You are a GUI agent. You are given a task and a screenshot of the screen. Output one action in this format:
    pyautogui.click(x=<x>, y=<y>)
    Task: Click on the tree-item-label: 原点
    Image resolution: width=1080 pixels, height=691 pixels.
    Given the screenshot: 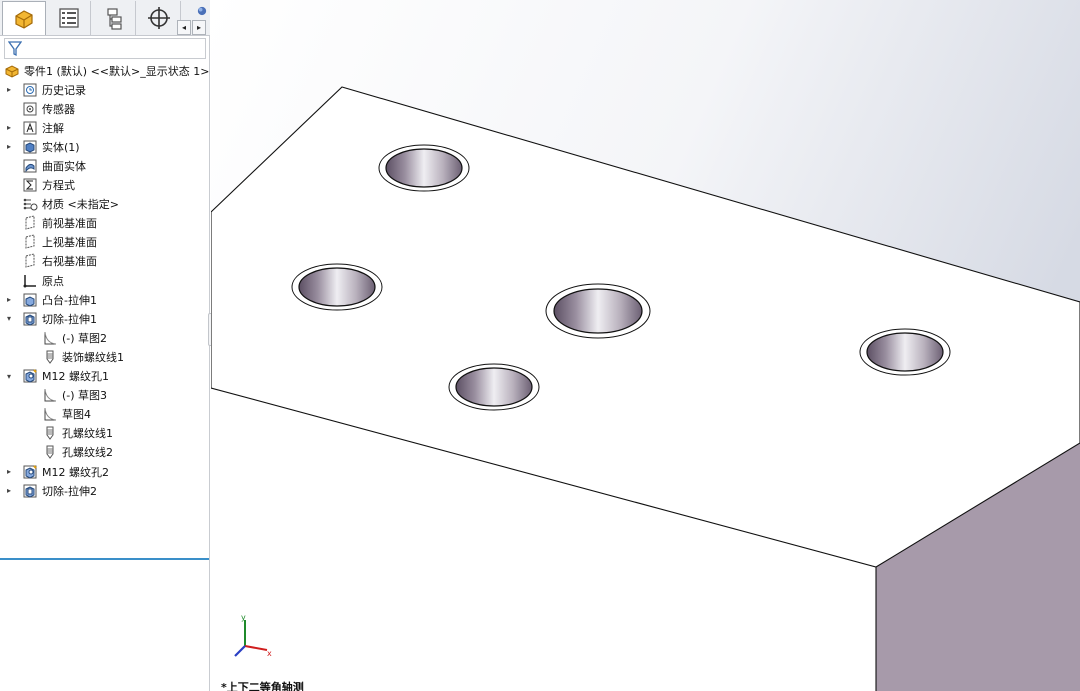 What is the action you would take?
    pyautogui.click(x=53, y=281)
    